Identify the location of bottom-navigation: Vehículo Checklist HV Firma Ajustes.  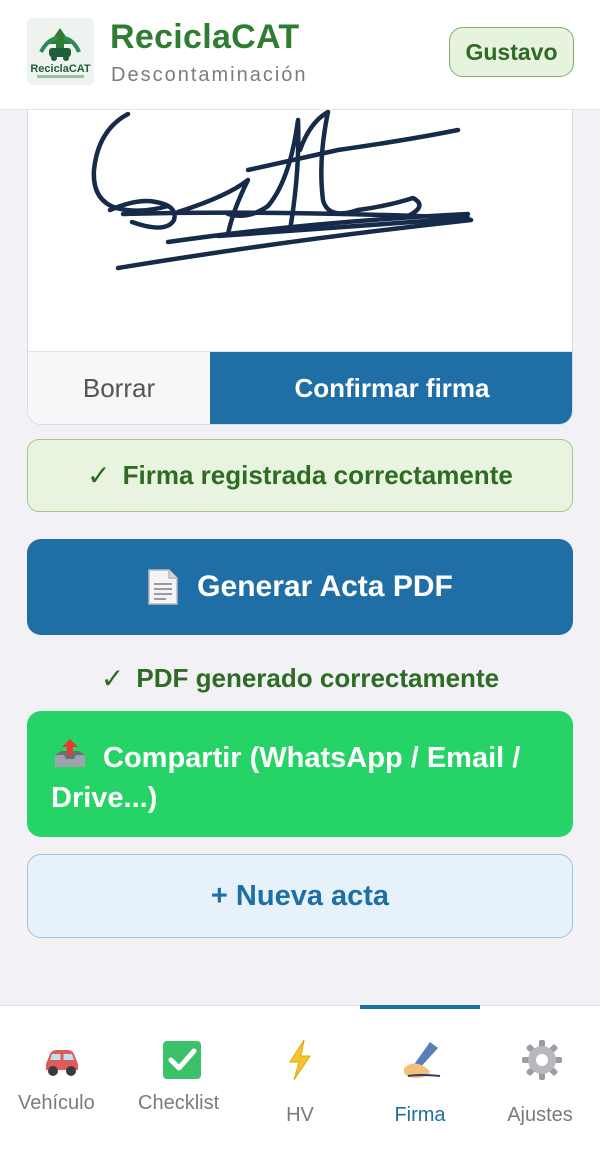
(300, 1085).